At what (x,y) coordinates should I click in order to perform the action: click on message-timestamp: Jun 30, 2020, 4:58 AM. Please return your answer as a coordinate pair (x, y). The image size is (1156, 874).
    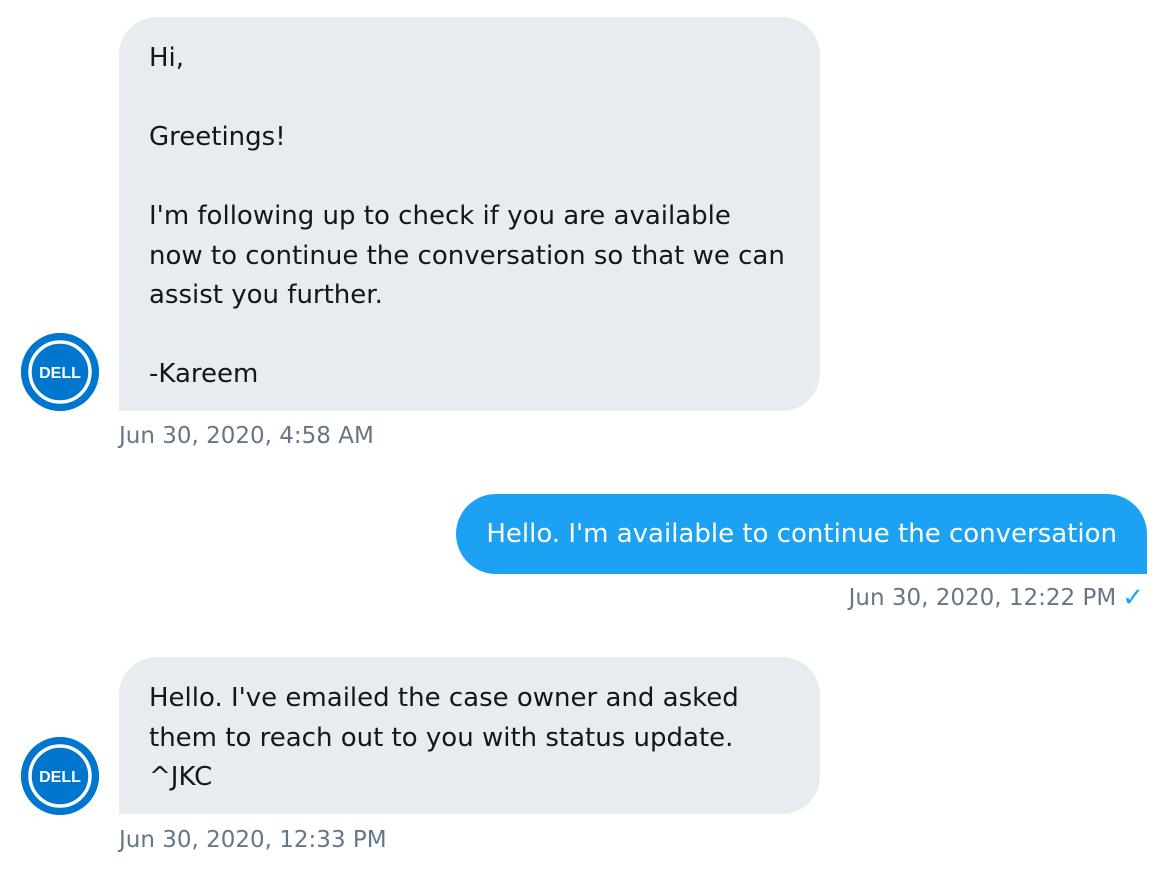
    Looking at the image, I should click on (246, 436).